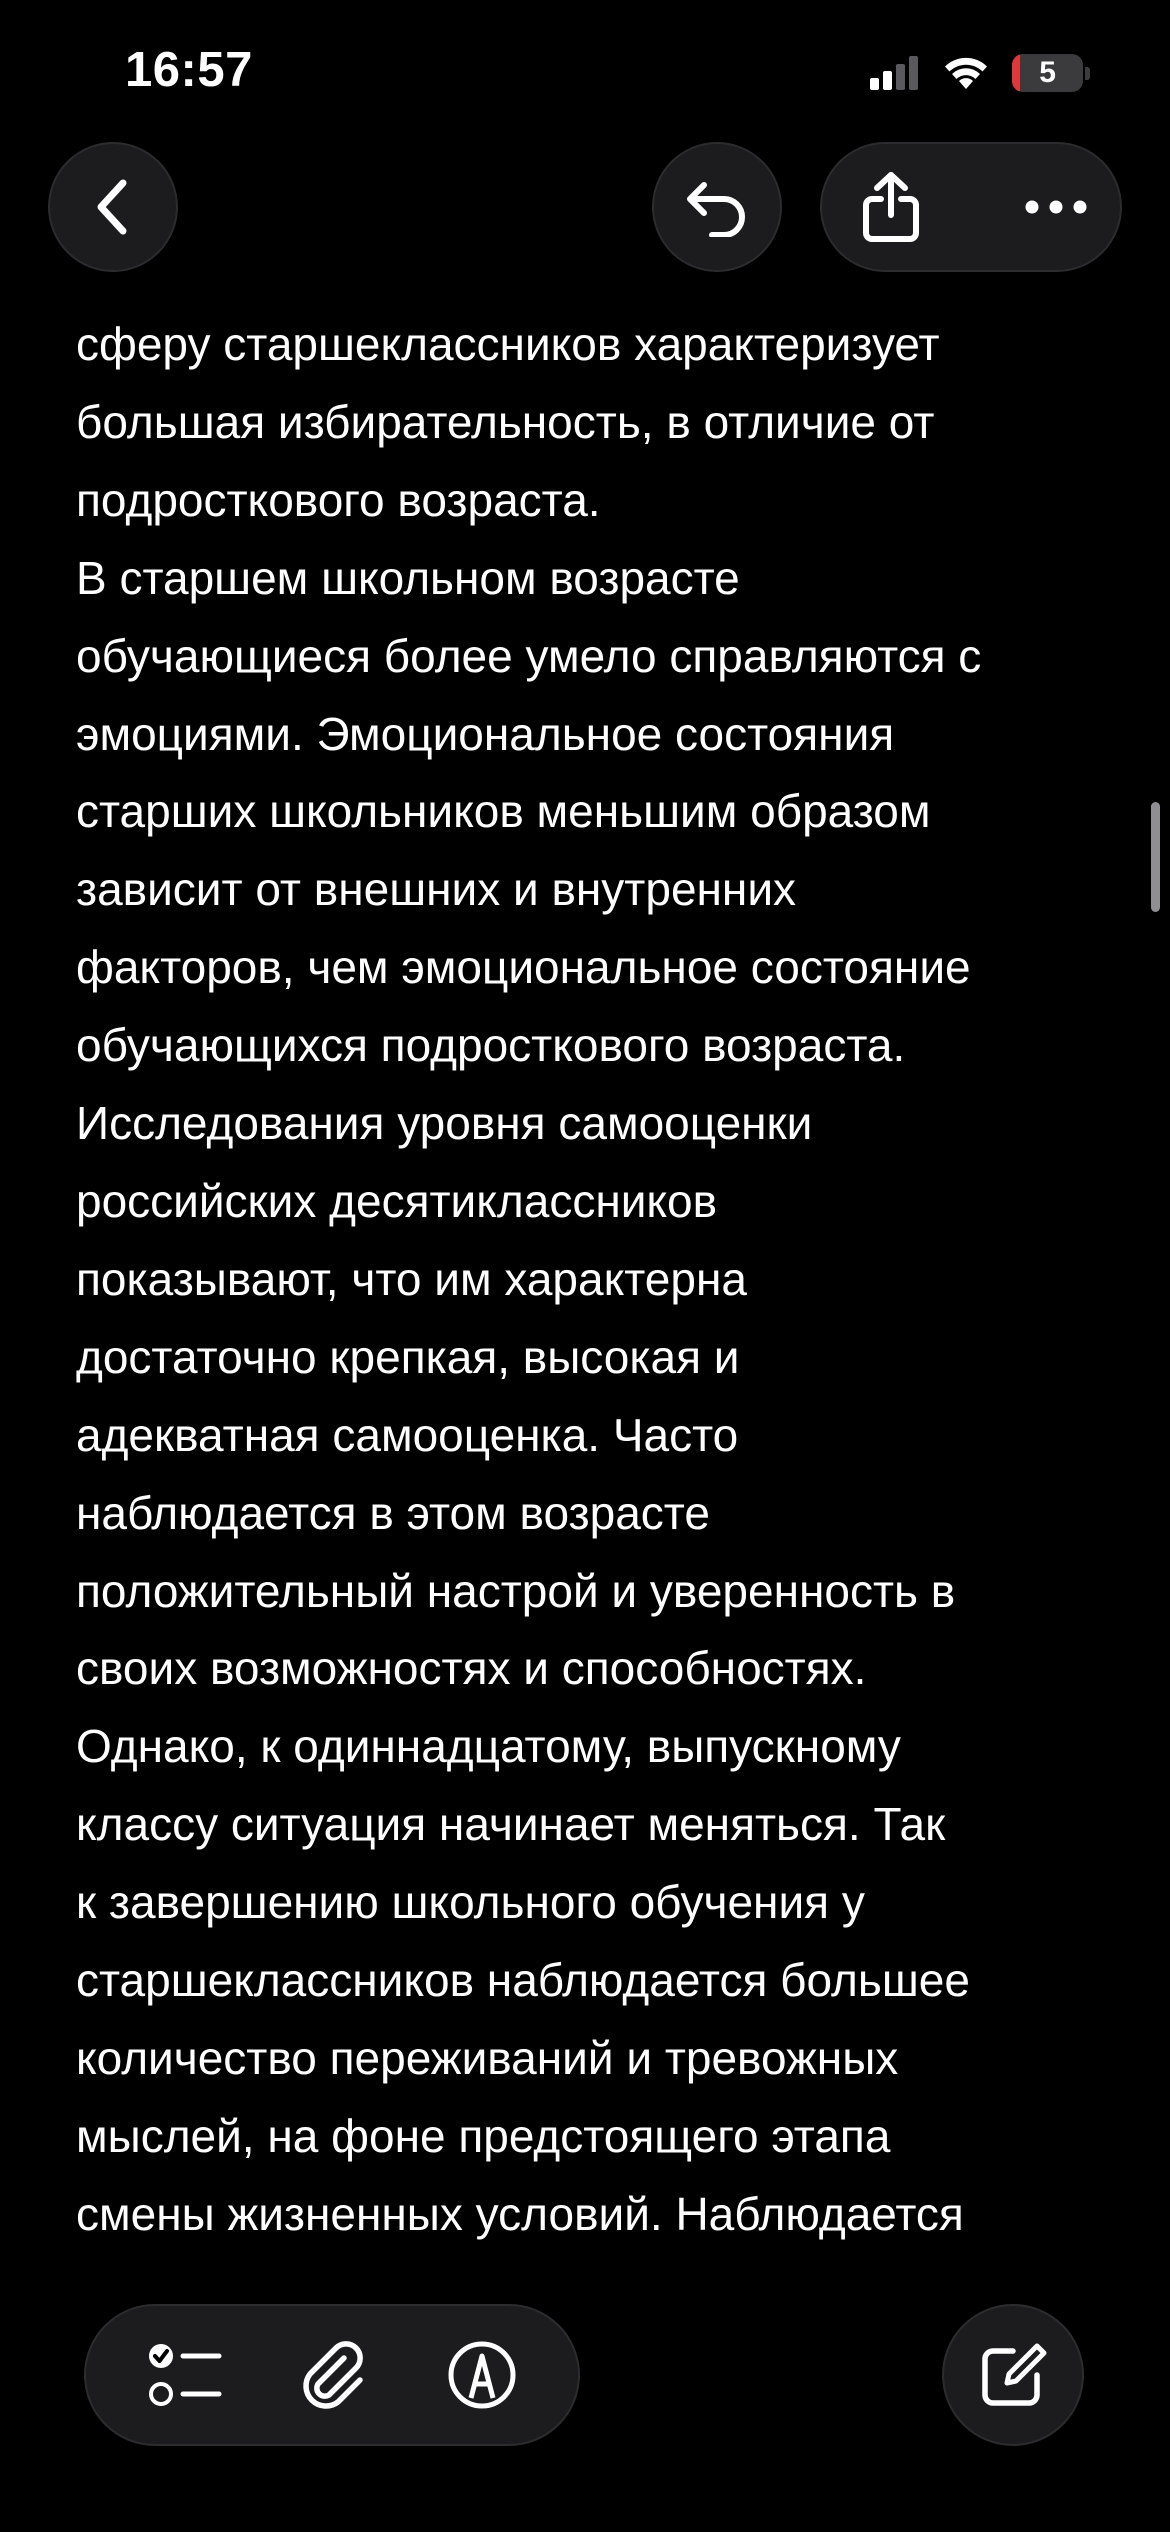  I want to click on battery-level: 5, so click(1047, 72).